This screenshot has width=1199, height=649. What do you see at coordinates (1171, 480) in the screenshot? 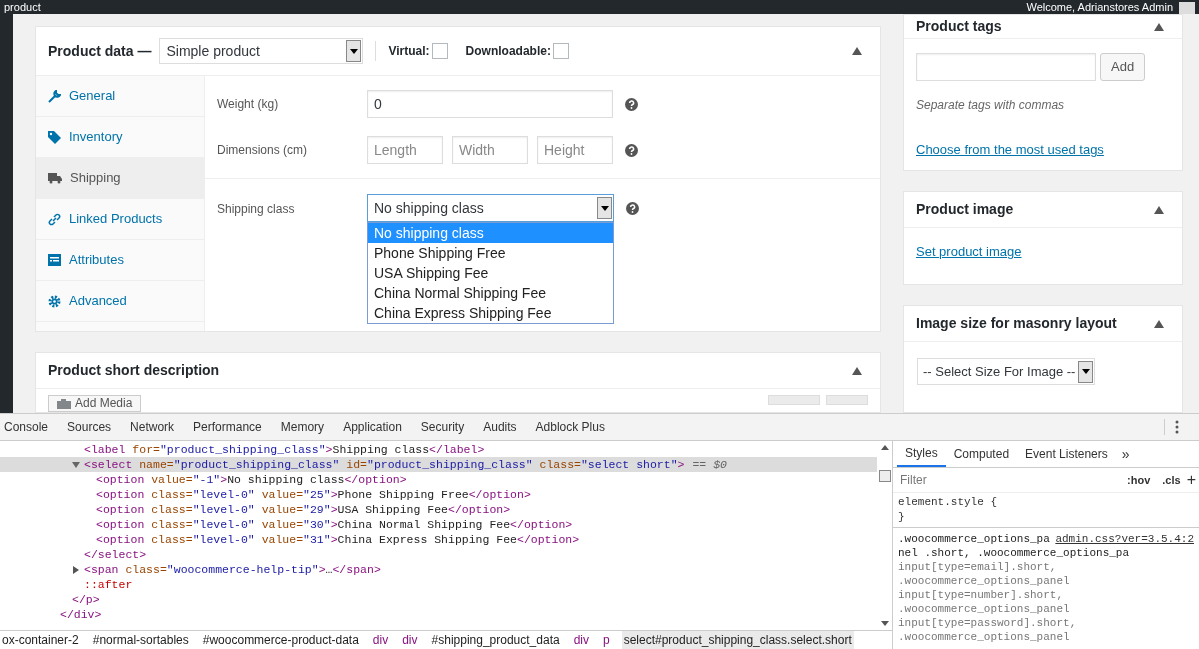
I see `cls-button: .cls` at bounding box center [1171, 480].